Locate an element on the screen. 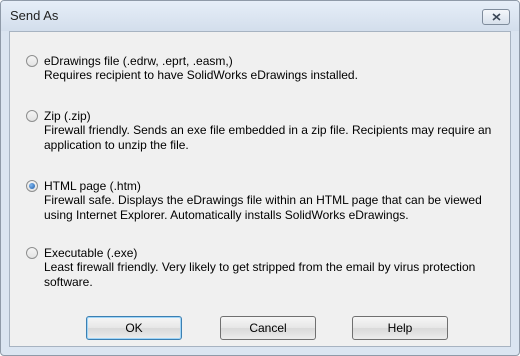  title-bar: Send As is located at coordinates (260, 16).